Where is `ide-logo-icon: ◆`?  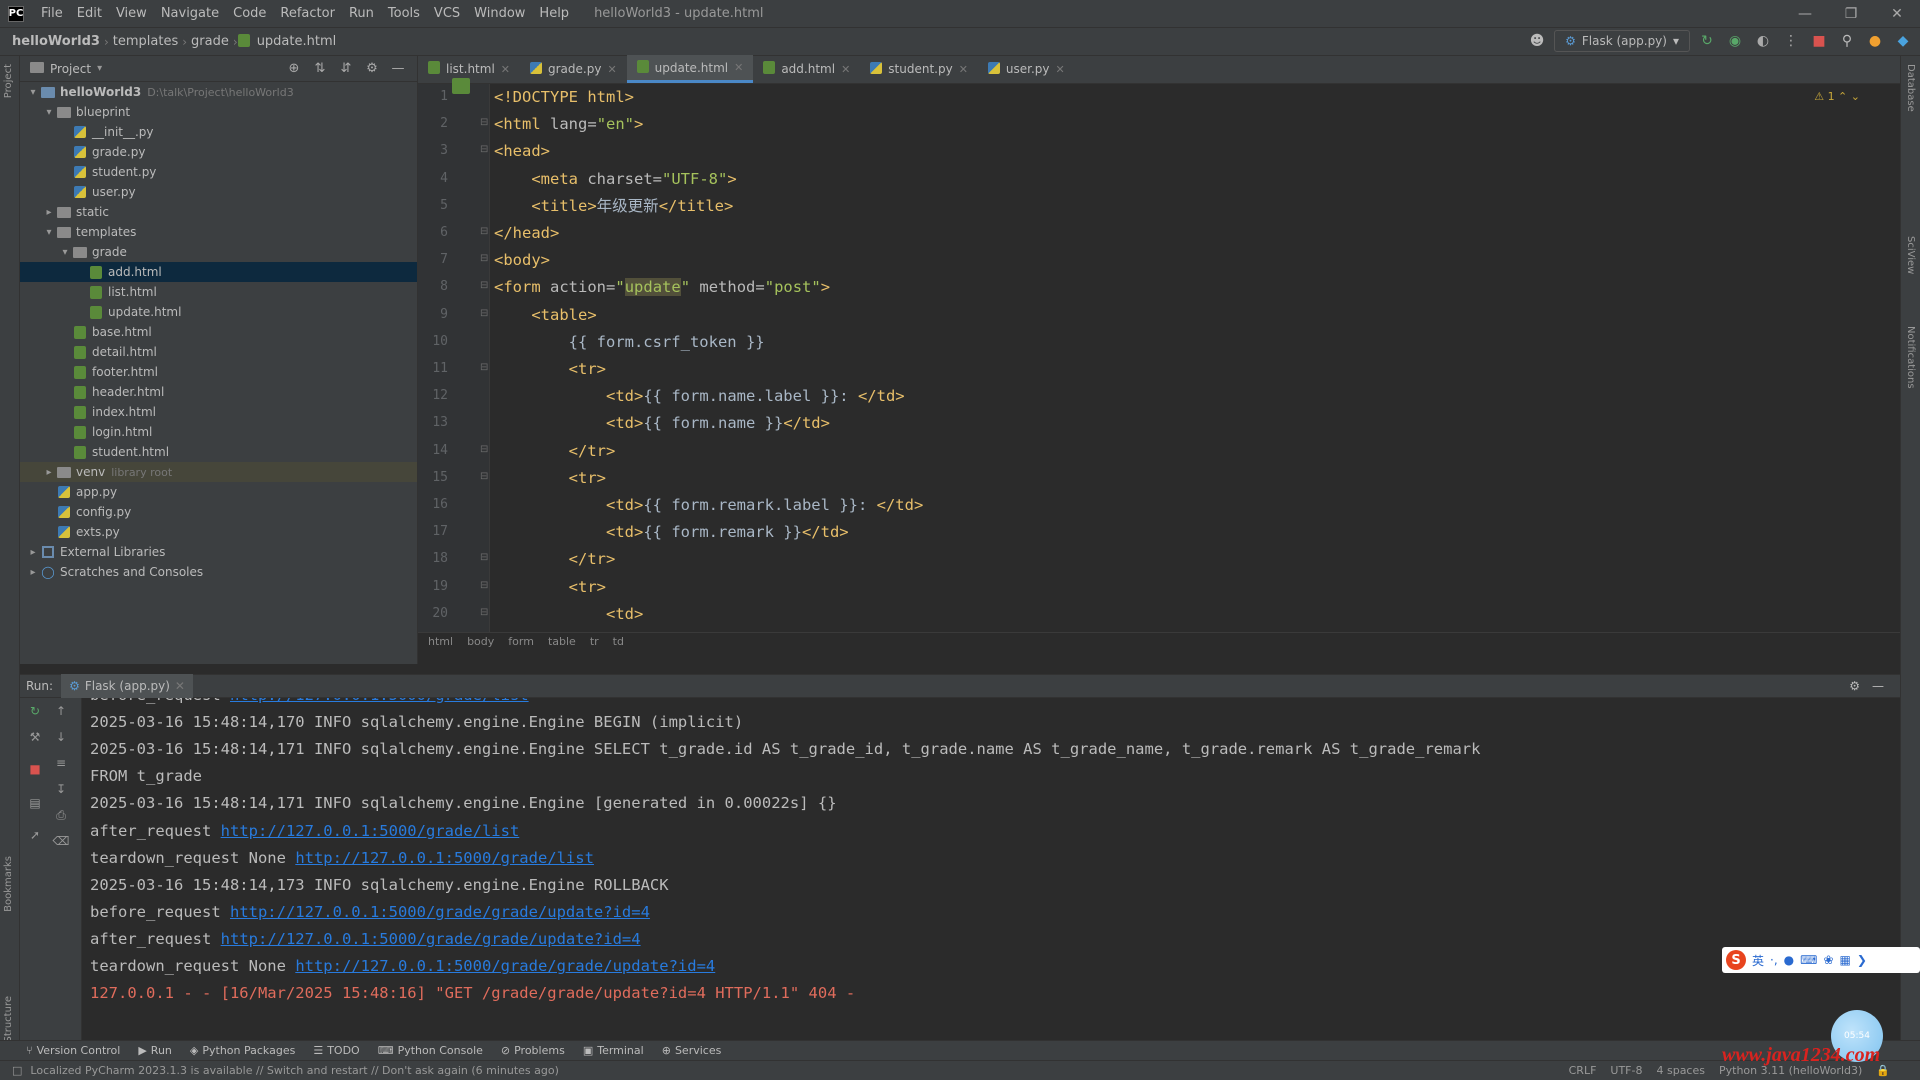 ide-logo-icon: ◆ is located at coordinates (1903, 41).